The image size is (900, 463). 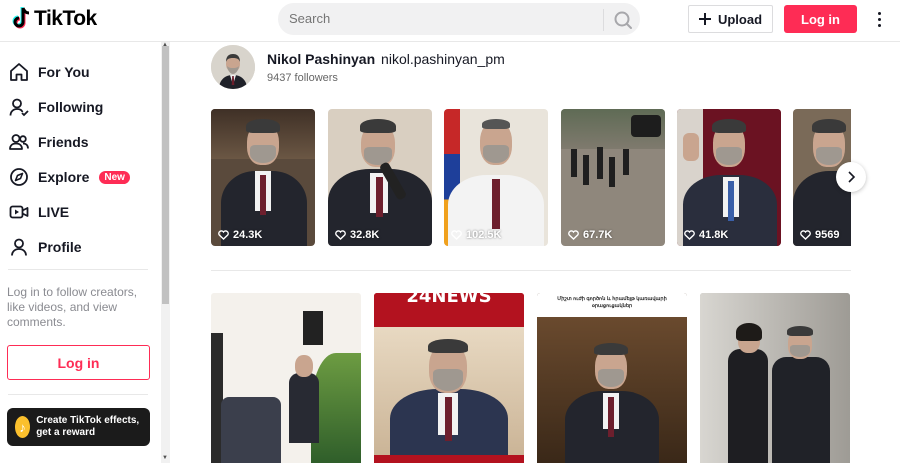 What do you see at coordinates (380, 177) in the screenshot?
I see `video-card: 32.8K` at bounding box center [380, 177].